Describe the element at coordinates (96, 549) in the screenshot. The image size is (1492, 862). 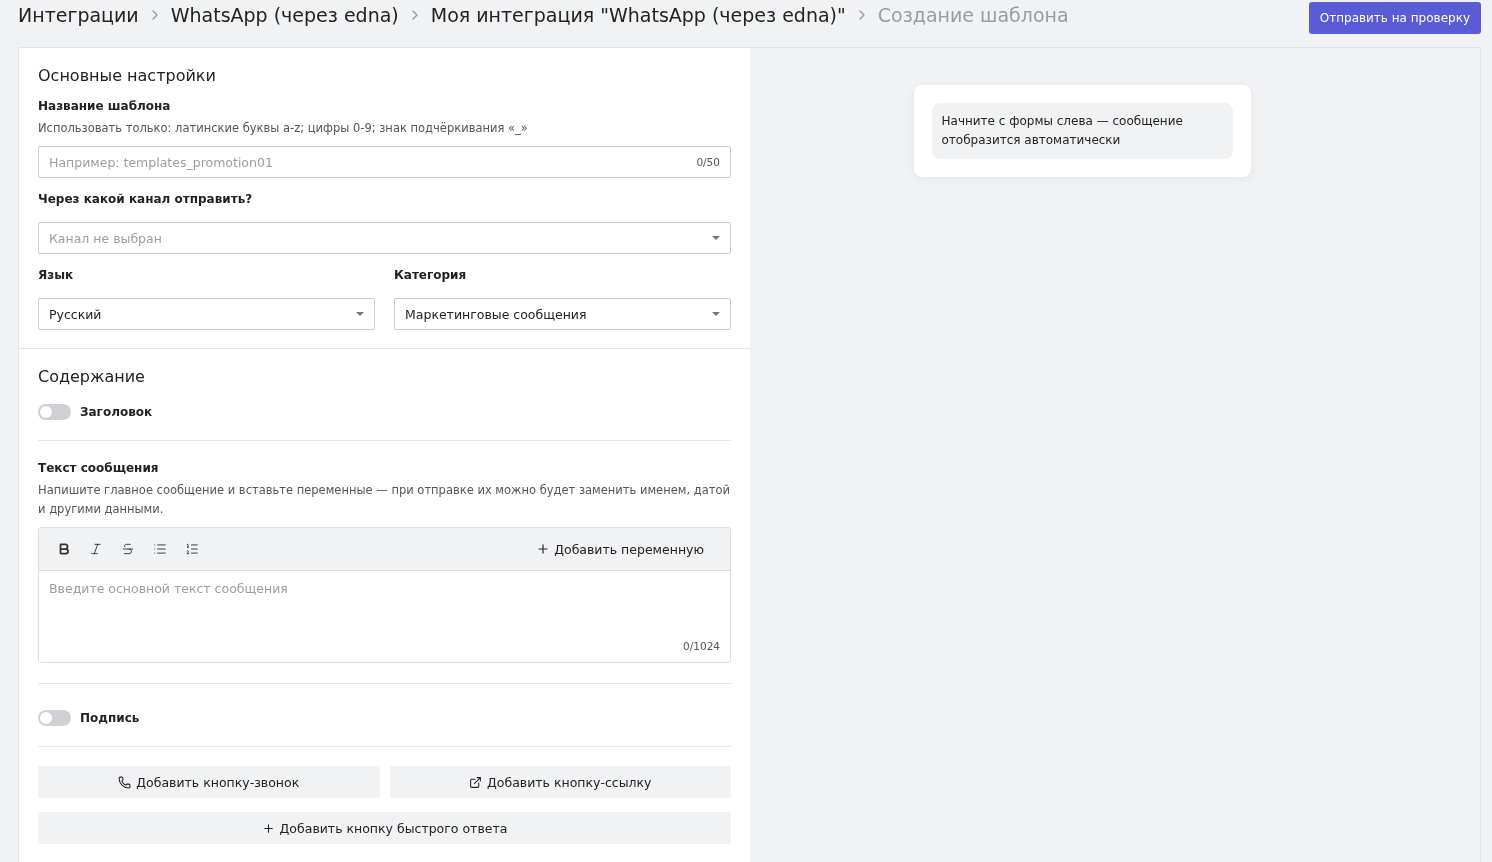
I see `italic-icon` at that location.